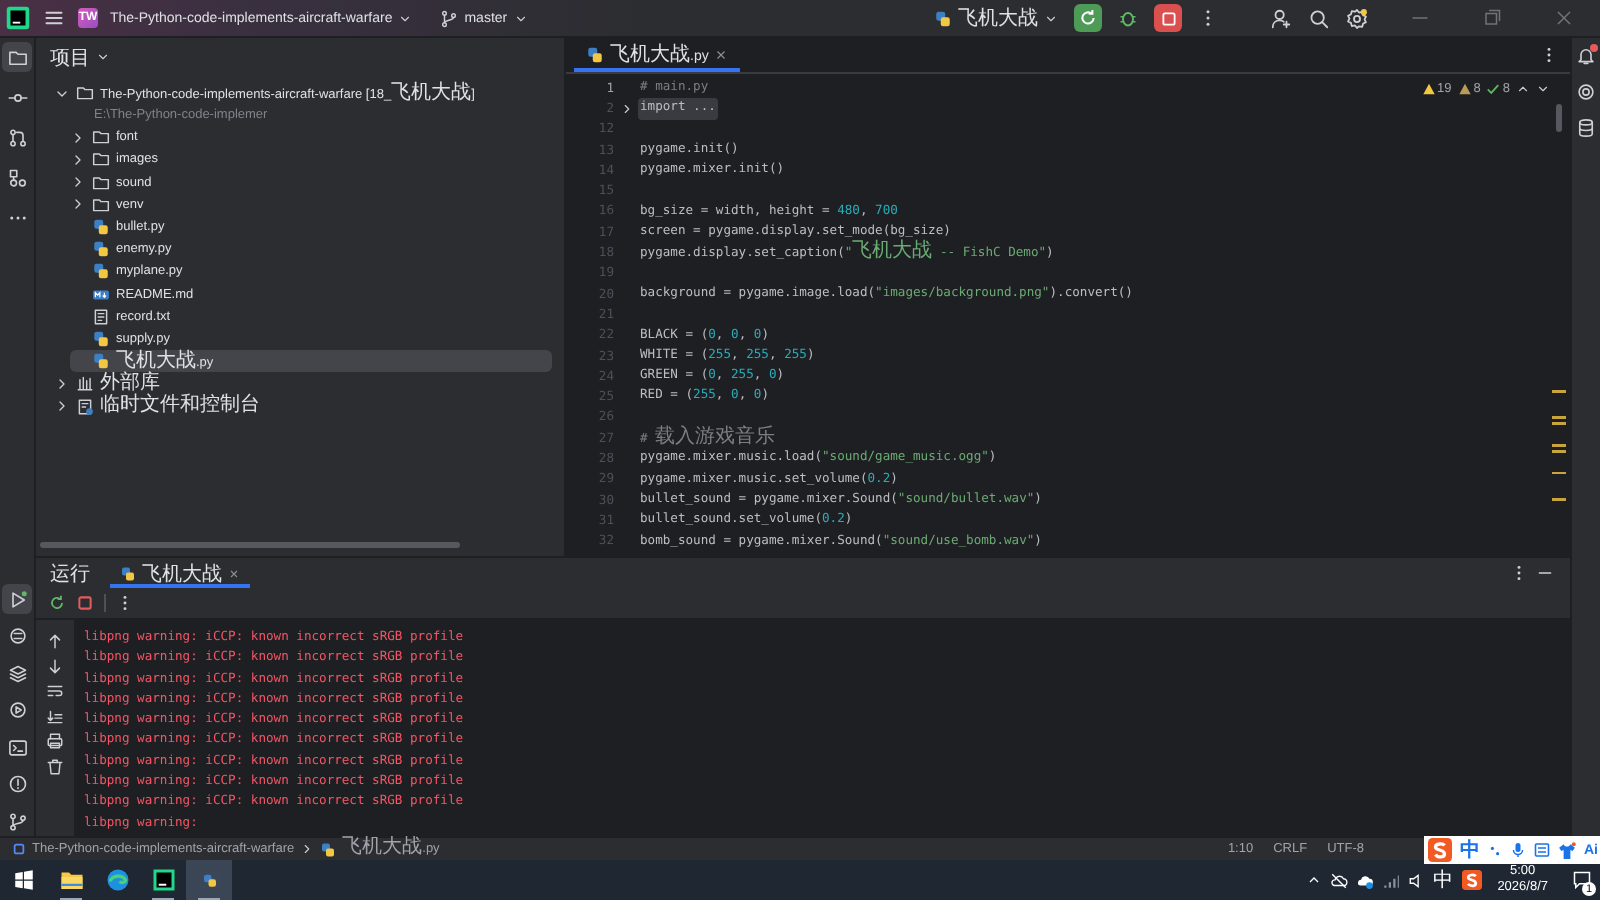 Image resolution: width=1600 pixels, height=900 pixels. Describe the element at coordinates (24, 880) in the screenshot. I see `start-icon` at that location.